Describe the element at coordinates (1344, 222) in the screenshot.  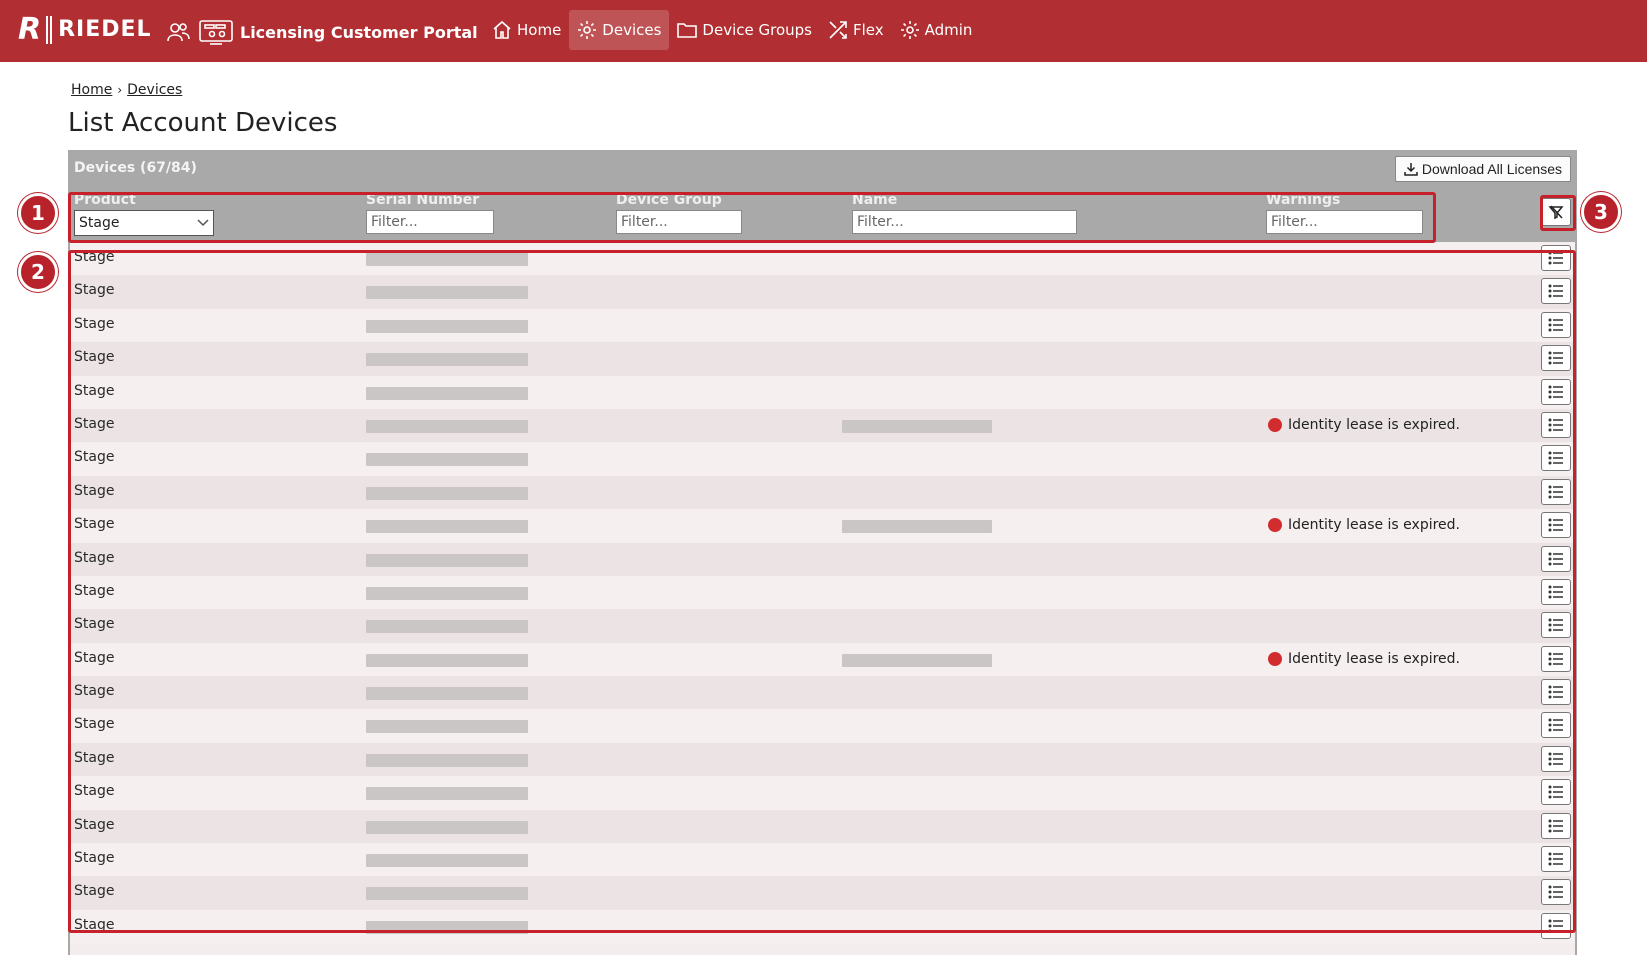
I see `warnings-filter-input` at that location.